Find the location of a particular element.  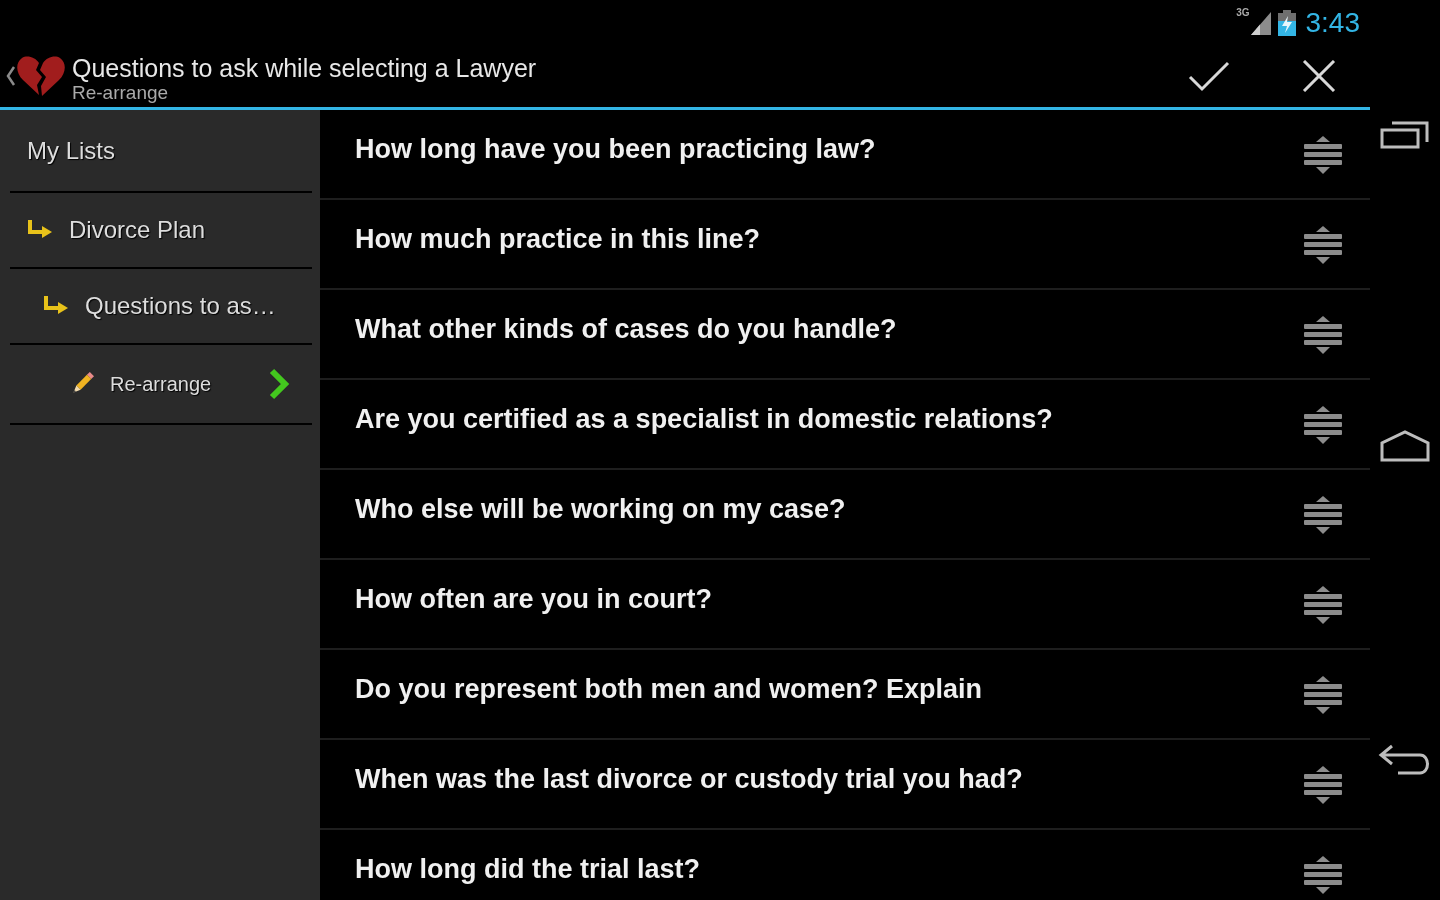

question-text: Are you certified as a specialist in domestic relations? is located at coordinates (704, 419).